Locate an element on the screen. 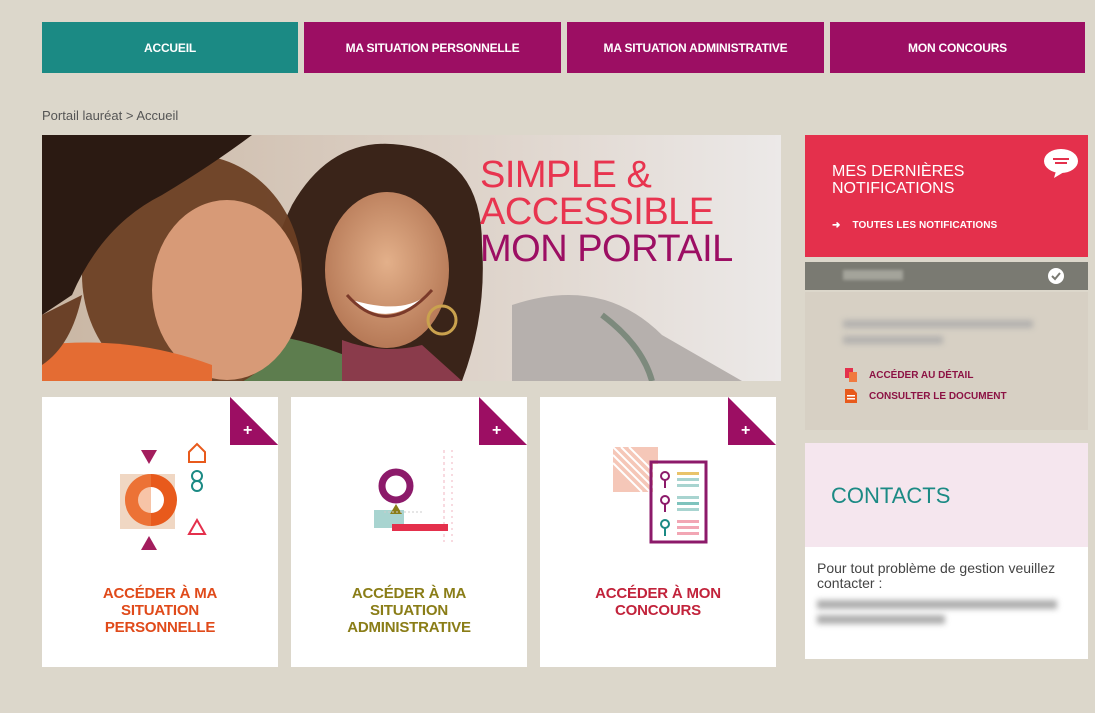  tile-label-line: ACCÉDER À MON is located at coordinates (658, 593).